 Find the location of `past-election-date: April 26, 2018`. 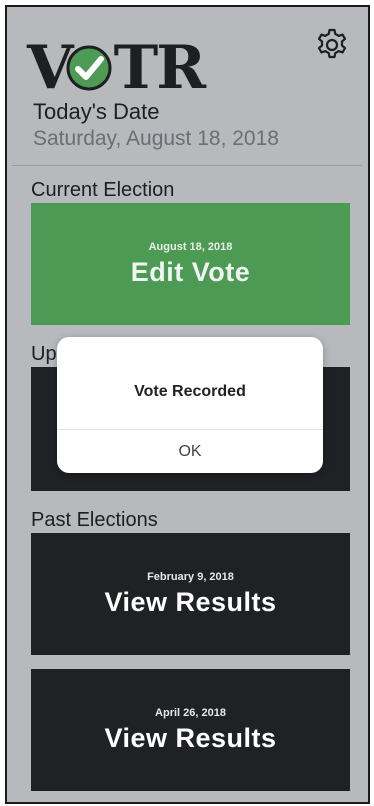

past-election-date: April 26, 2018 is located at coordinates (190, 712).